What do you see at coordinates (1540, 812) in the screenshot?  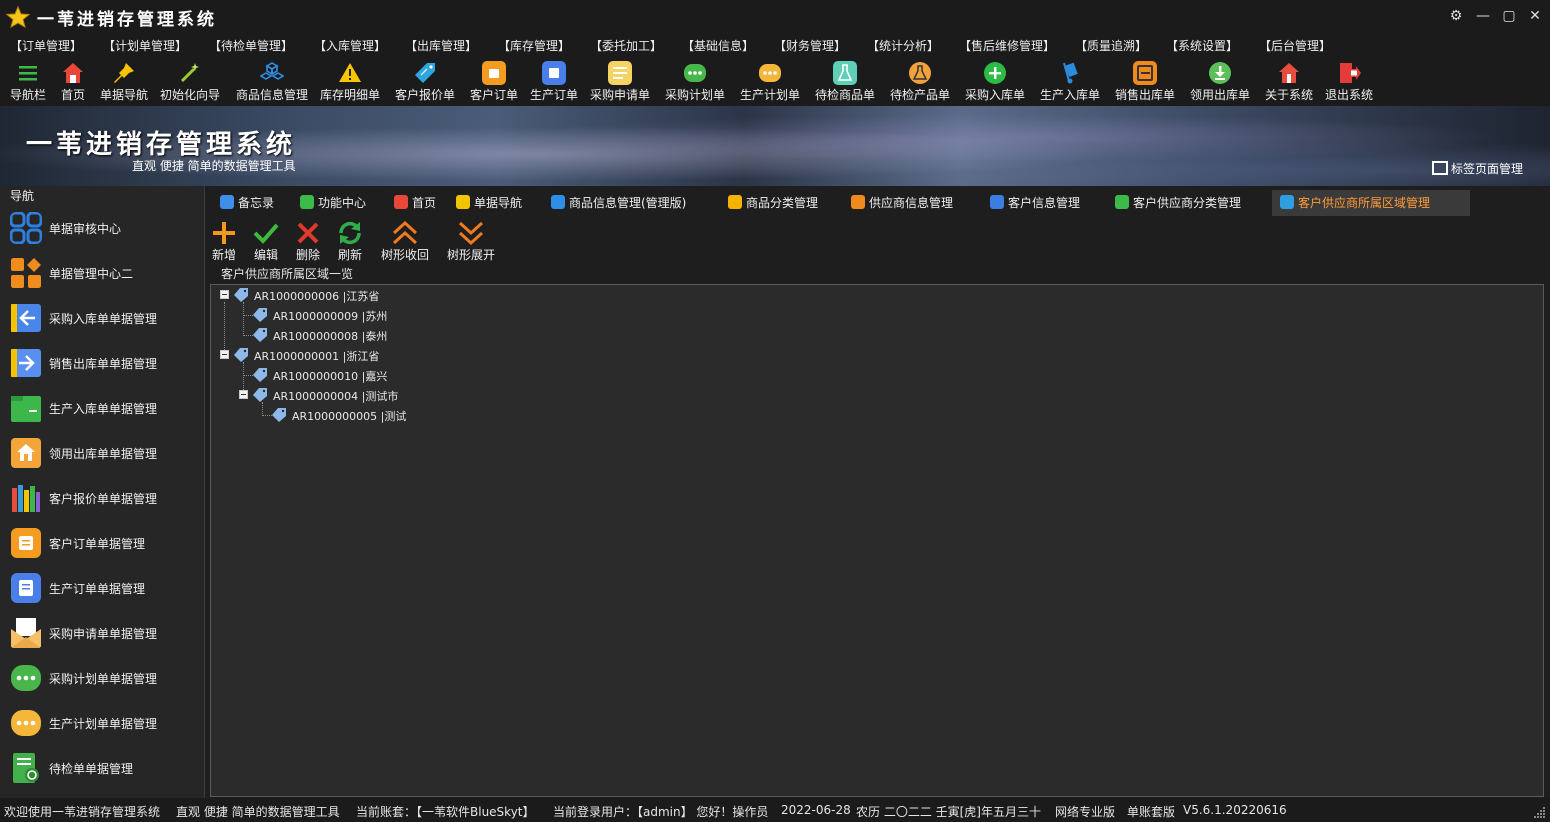 I see `resize-grip-icon` at bounding box center [1540, 812].